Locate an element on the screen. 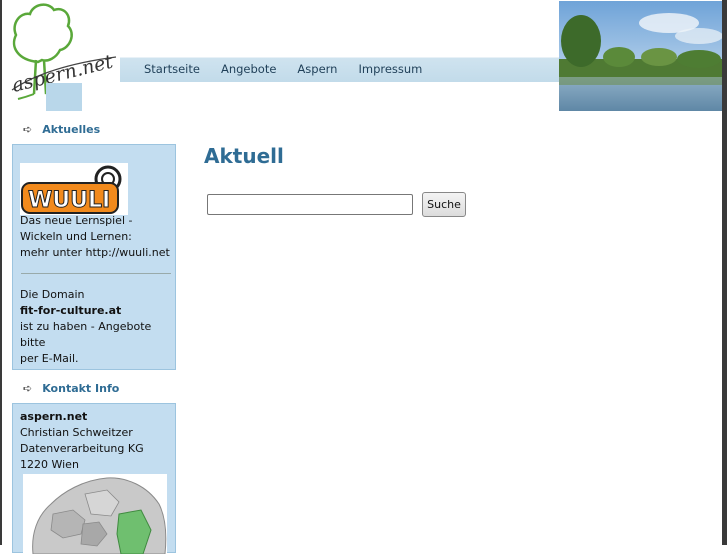 The image size is (727, 554). sidebar-heading-kontakt: ➪ Kontakt Info is located at coordinates (71, 388).